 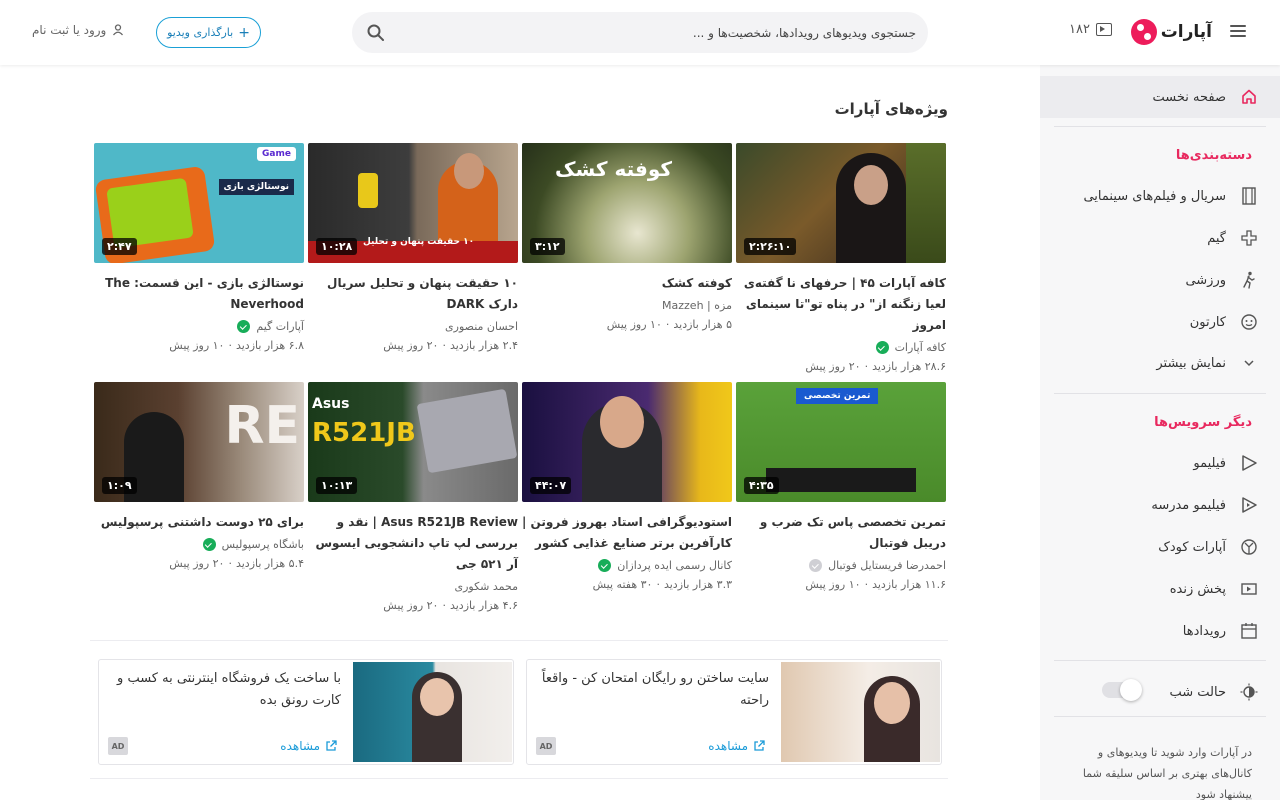 I want to click on tv-channel-count: ۱۸۲, so click(x=1090, y=29).